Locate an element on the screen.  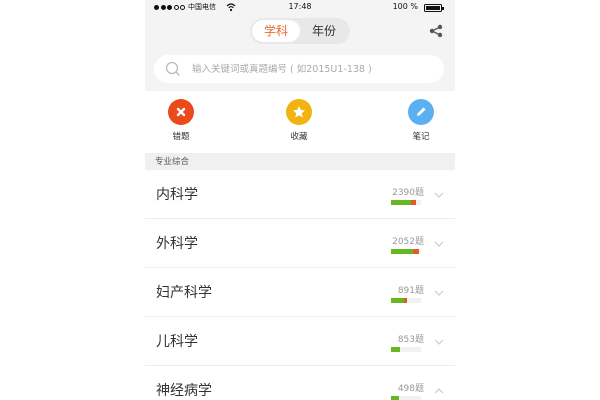
wrong-questions-button: 错题 is located at coordinates (181, 120).